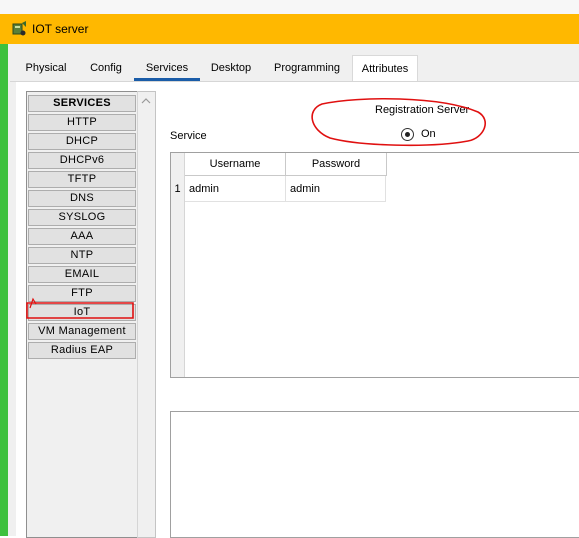 The image size is (579, 538). What do you see at coordinates (106, 68) in the screenshot?
I see `tab-config: Config` at bounding box center [106, 68].